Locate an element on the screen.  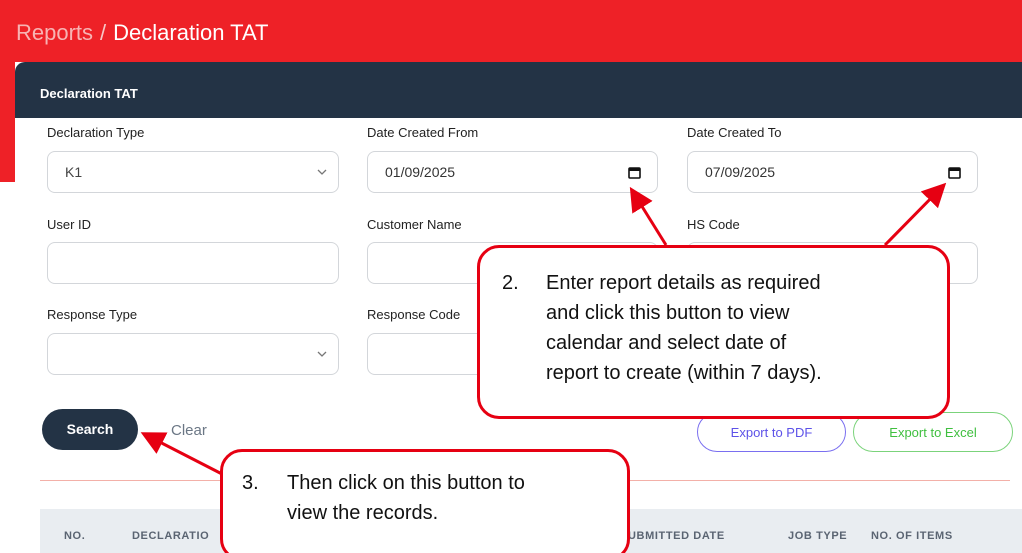
declaration-type-select: K1 is located at coordinates (193, 172).